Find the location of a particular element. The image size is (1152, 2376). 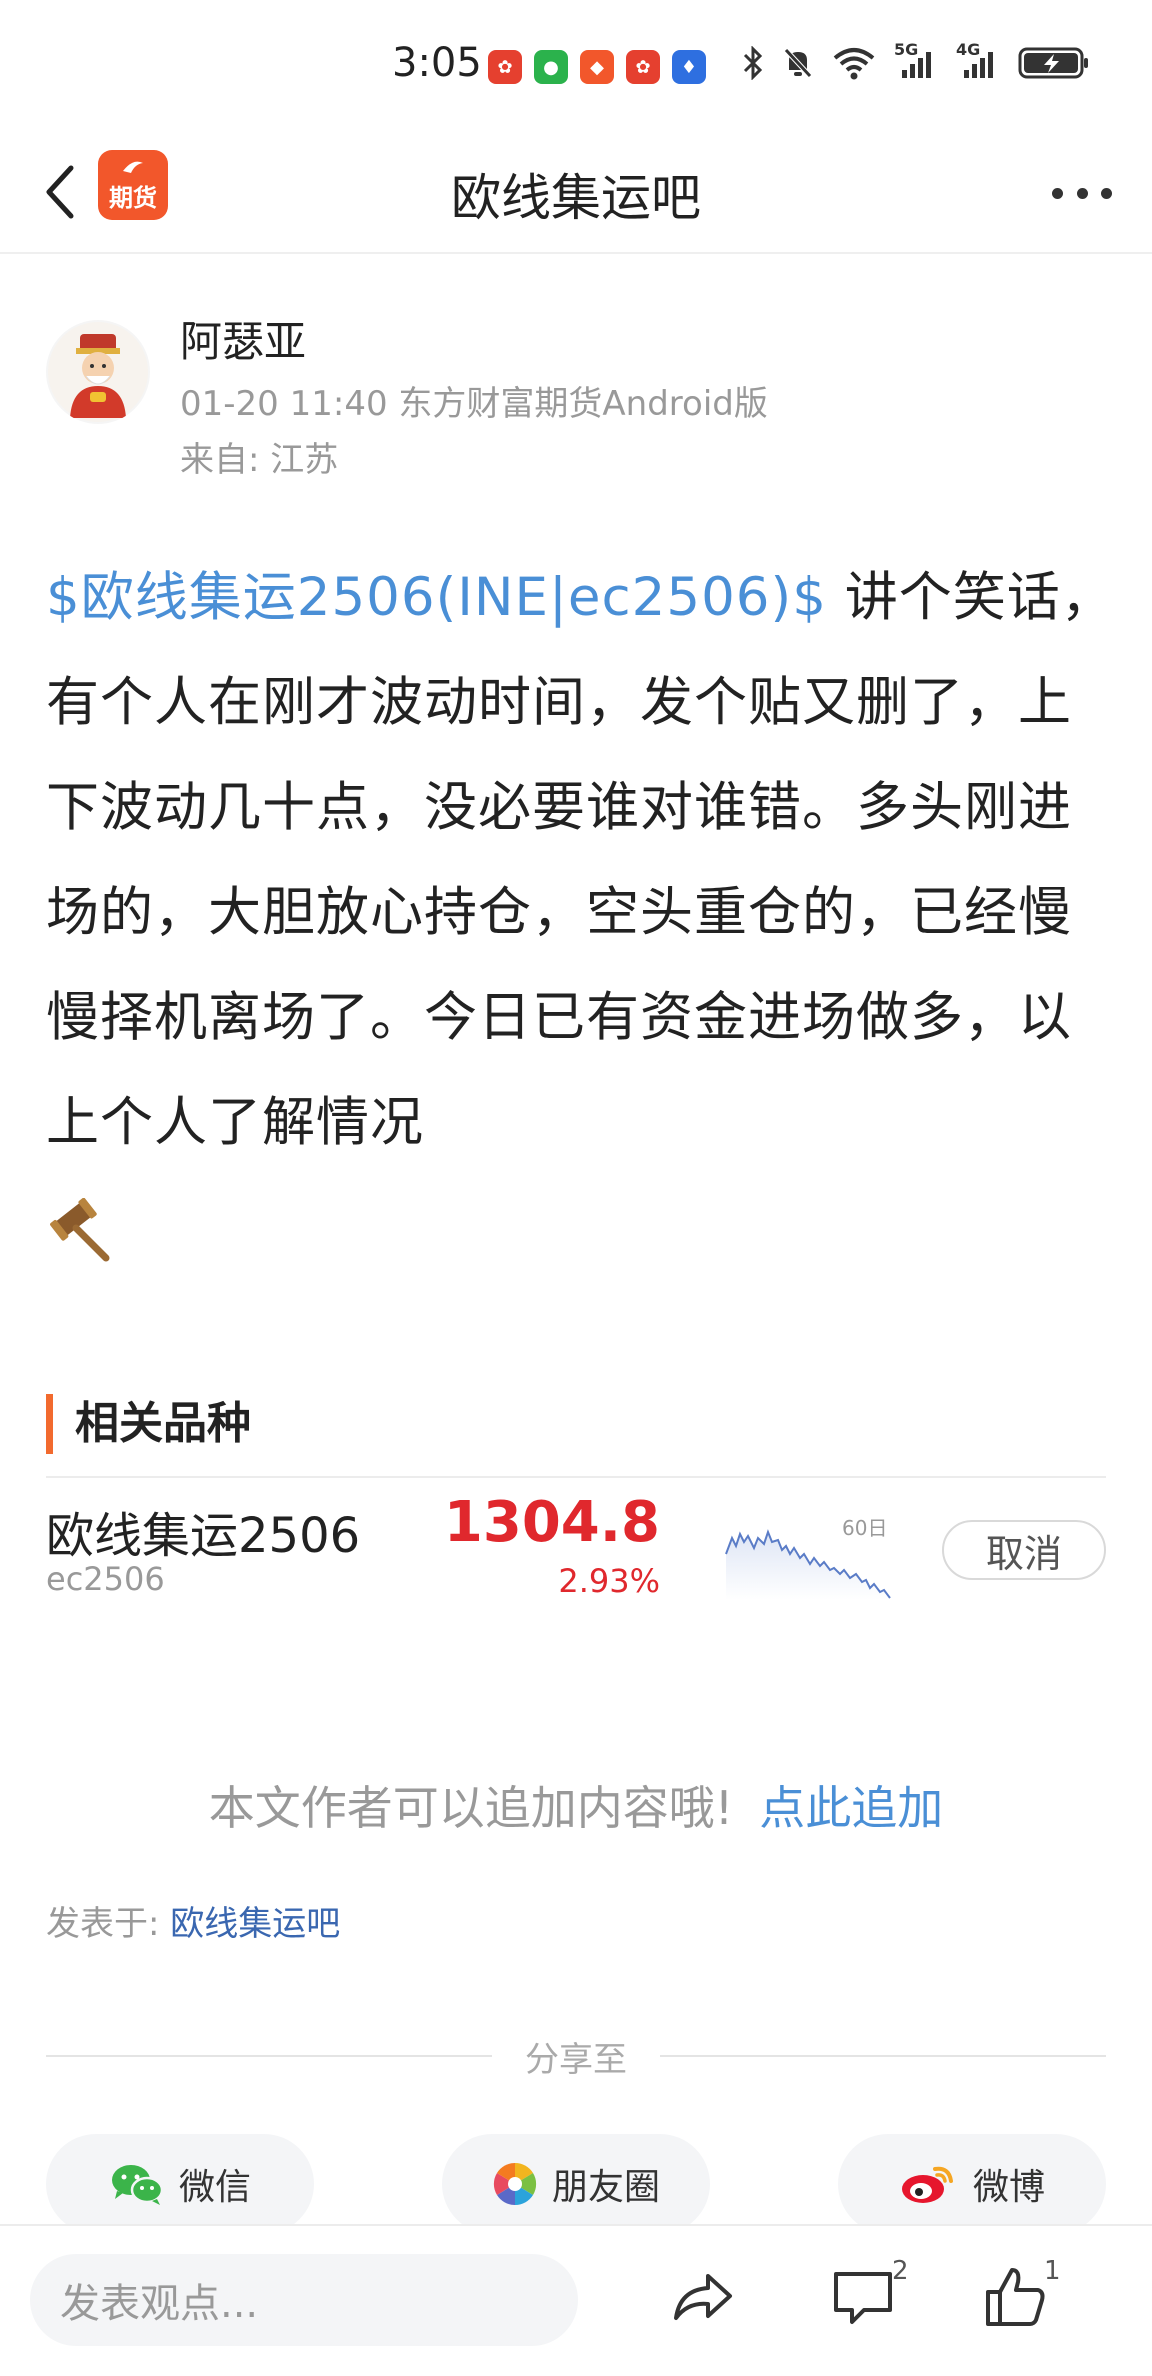

append-prompt: 本文作者可以追加内容哦! 点此追加 is located at coordinates (576, 1805).